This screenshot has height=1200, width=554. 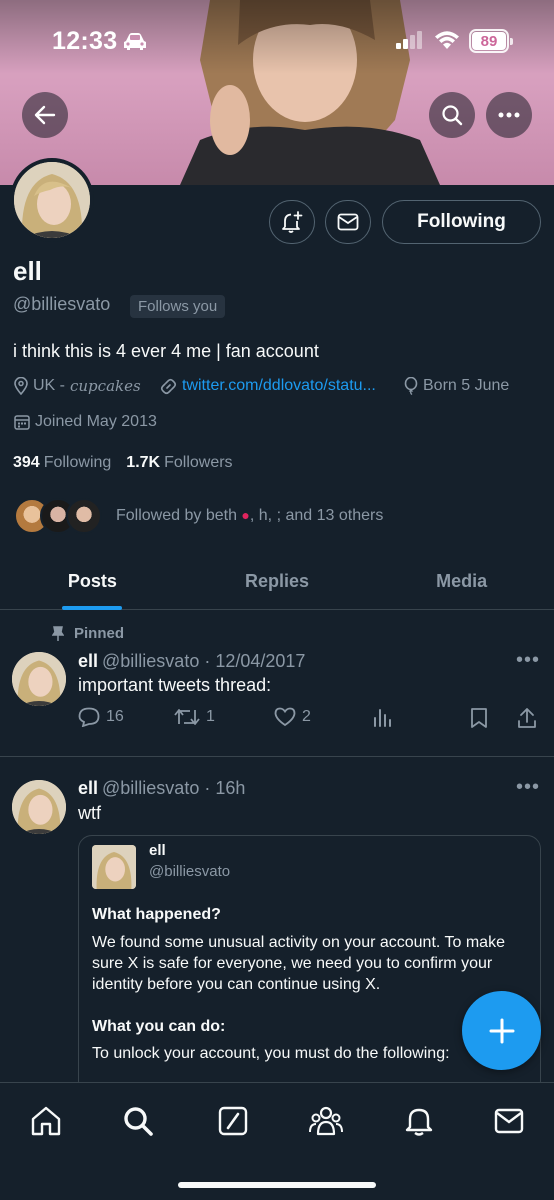 What do you see at coordinates (115, 716) in the screenshot?
I see `reply-count: 16` at bounding box center [115, 716].